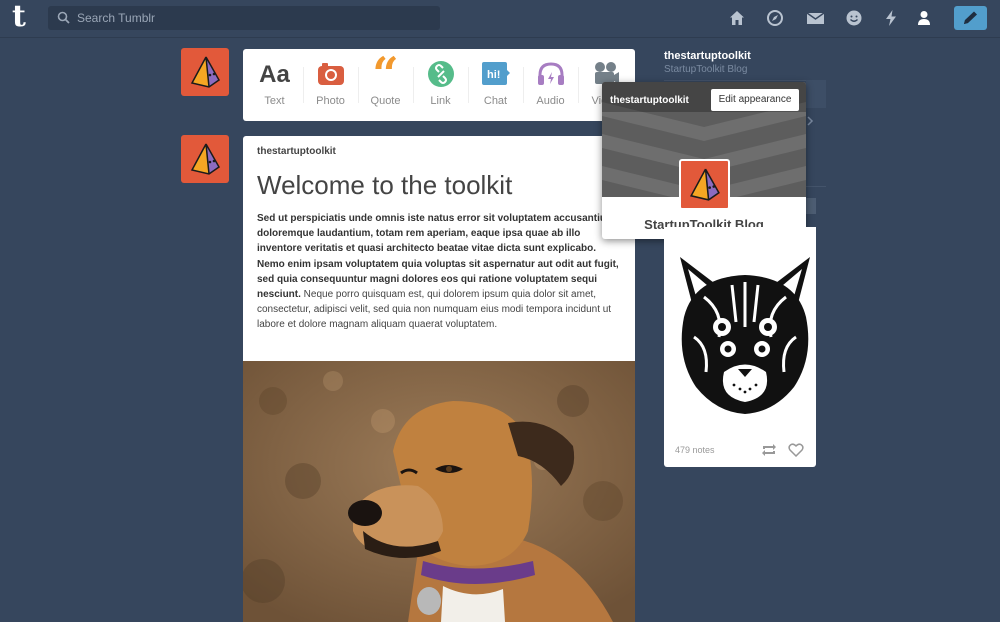  What do you see at coordinates (769, 450) in the screenshot?
I see `reblog-icon` at bounding box center [769, 450].